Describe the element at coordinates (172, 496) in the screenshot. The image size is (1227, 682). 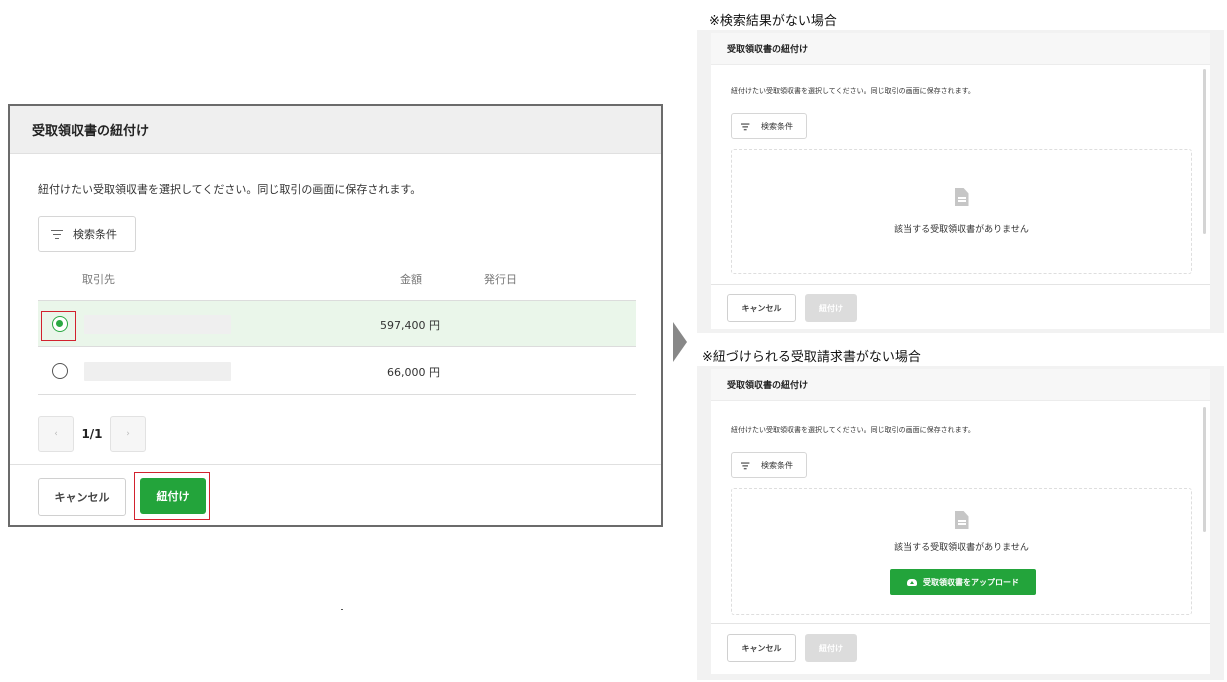
I see `highlight-box-link-button` at that location.